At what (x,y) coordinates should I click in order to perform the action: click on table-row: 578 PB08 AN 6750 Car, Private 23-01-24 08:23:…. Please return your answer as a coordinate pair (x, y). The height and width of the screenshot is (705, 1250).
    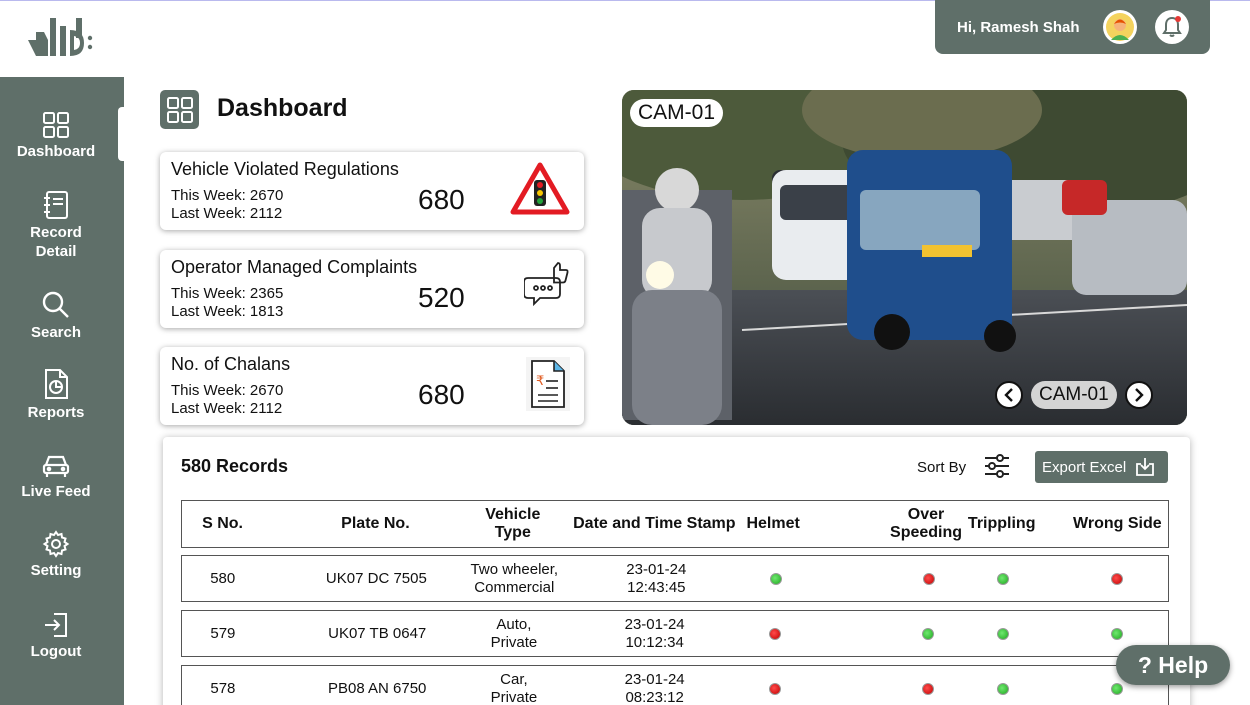
    Looking at the image, I should click on (675, 685).